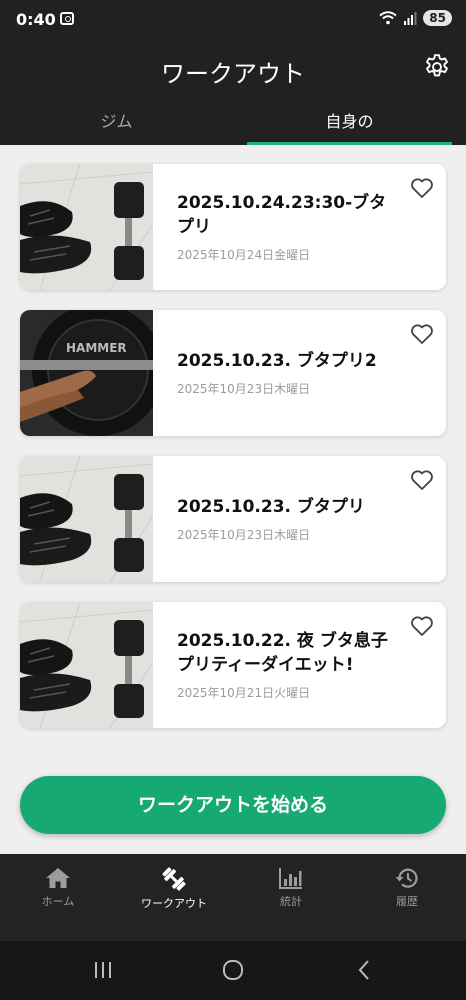  Describe the element at coordinates (364, 970) in the screenshot. I see `back-icon` at that location.